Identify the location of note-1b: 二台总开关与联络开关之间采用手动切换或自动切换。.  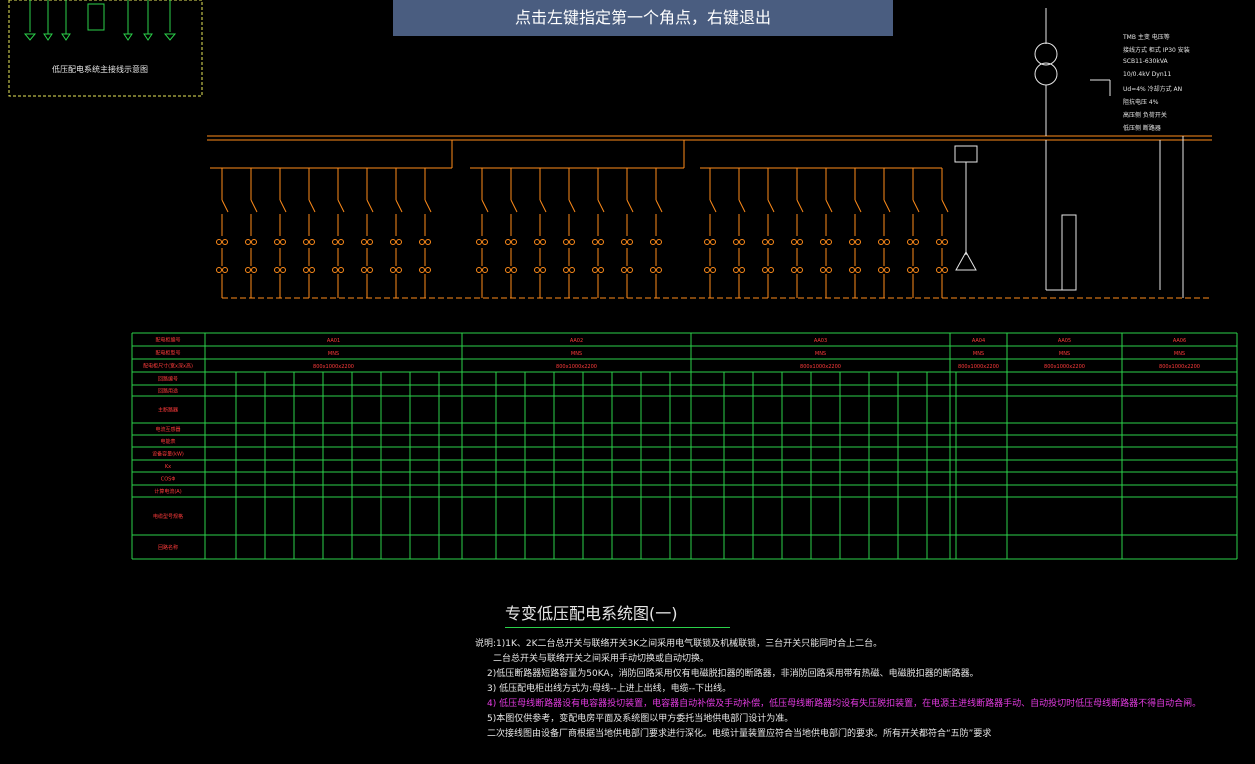
(601, 659).